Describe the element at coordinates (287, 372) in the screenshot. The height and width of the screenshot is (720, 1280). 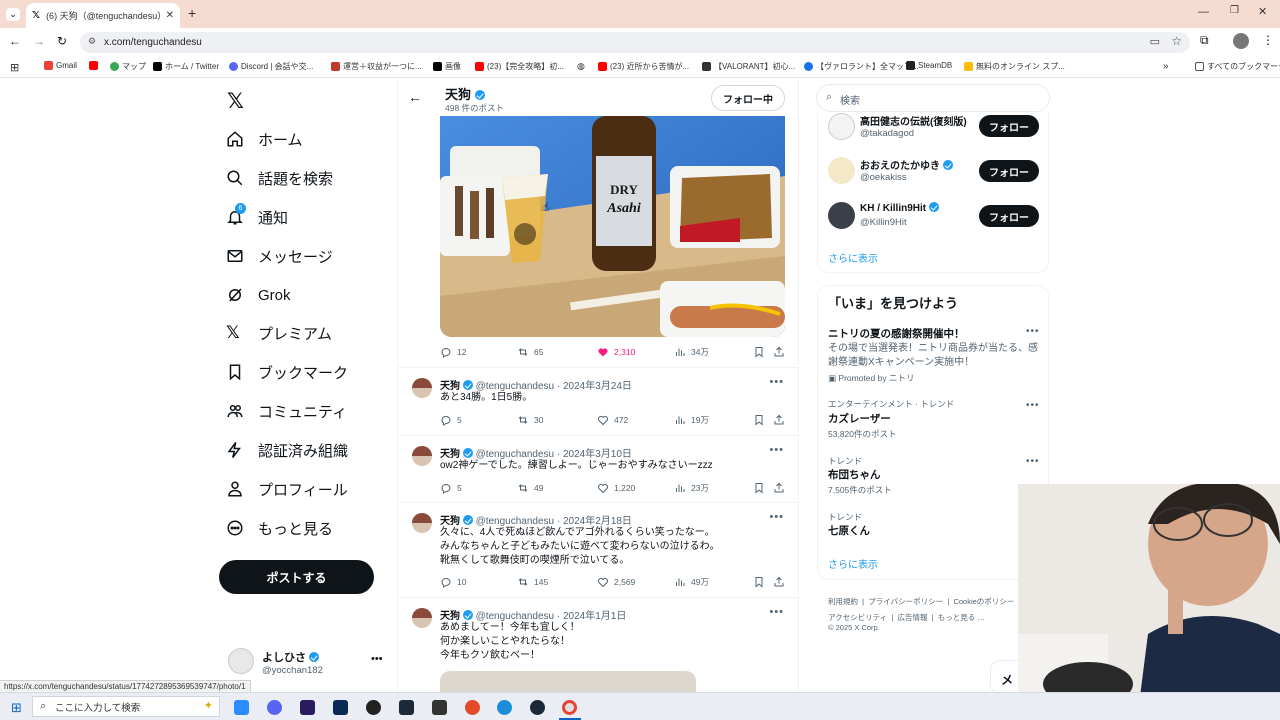
I see `sidebar-item-bookmarks: ブックマーク` at that location.